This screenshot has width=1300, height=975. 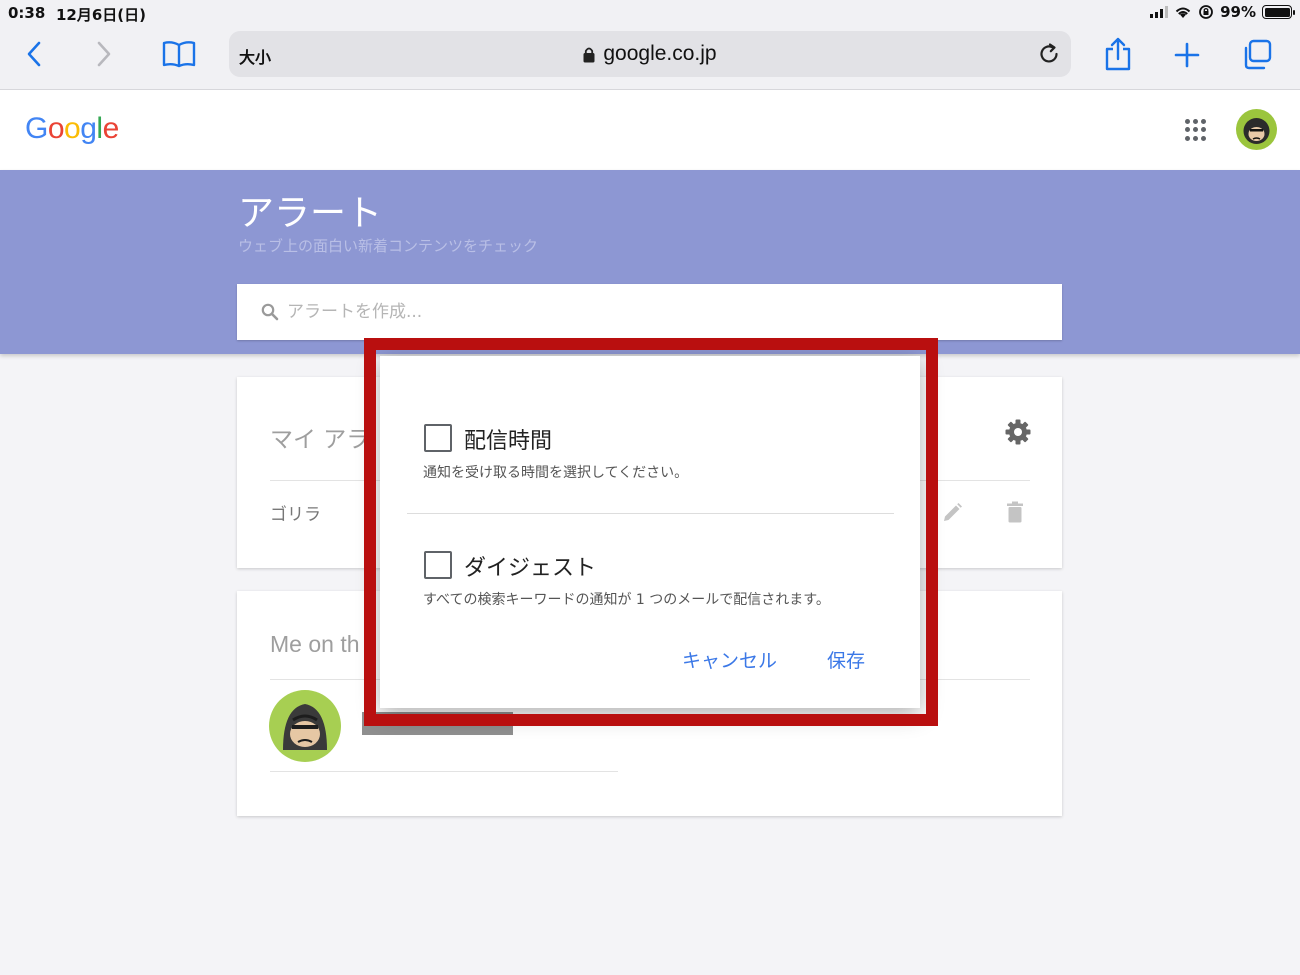 What do you see at coordinates (953, 512) in the screenshot?
I see `pencil-icon` at bounding box center [953, 512].